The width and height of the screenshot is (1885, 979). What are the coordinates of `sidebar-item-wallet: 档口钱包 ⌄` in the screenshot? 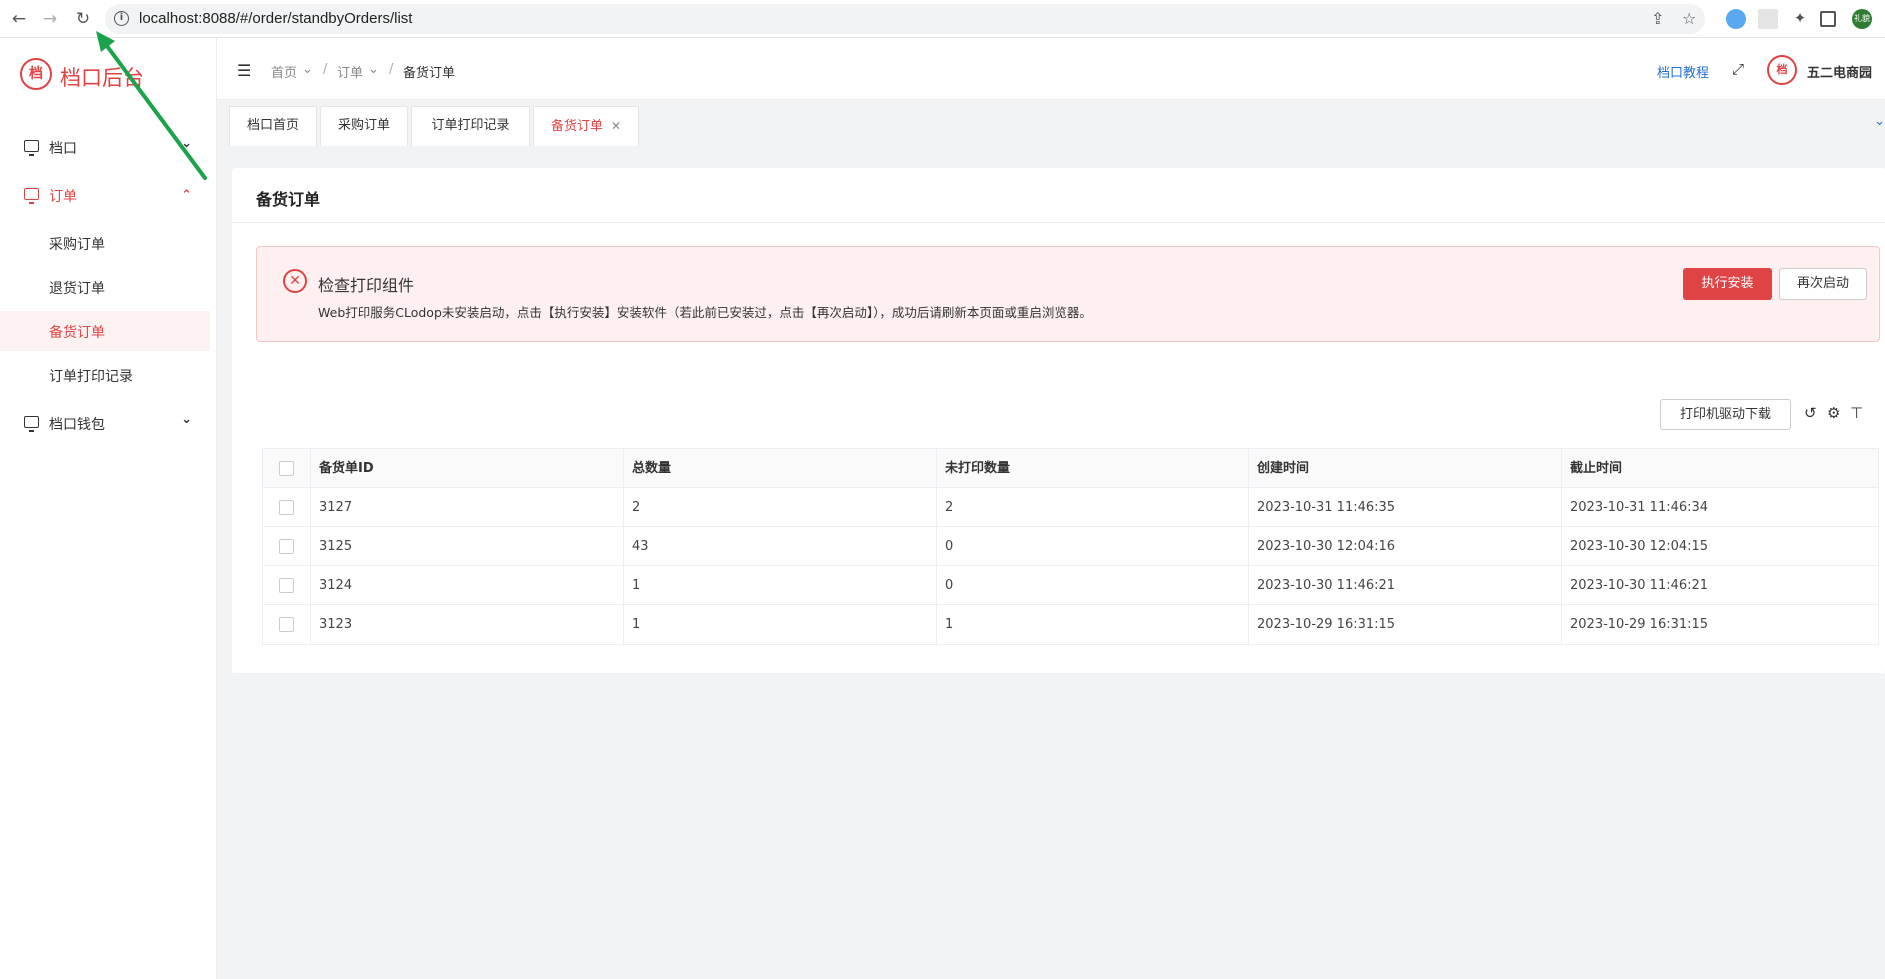 It's located at (105, 423).